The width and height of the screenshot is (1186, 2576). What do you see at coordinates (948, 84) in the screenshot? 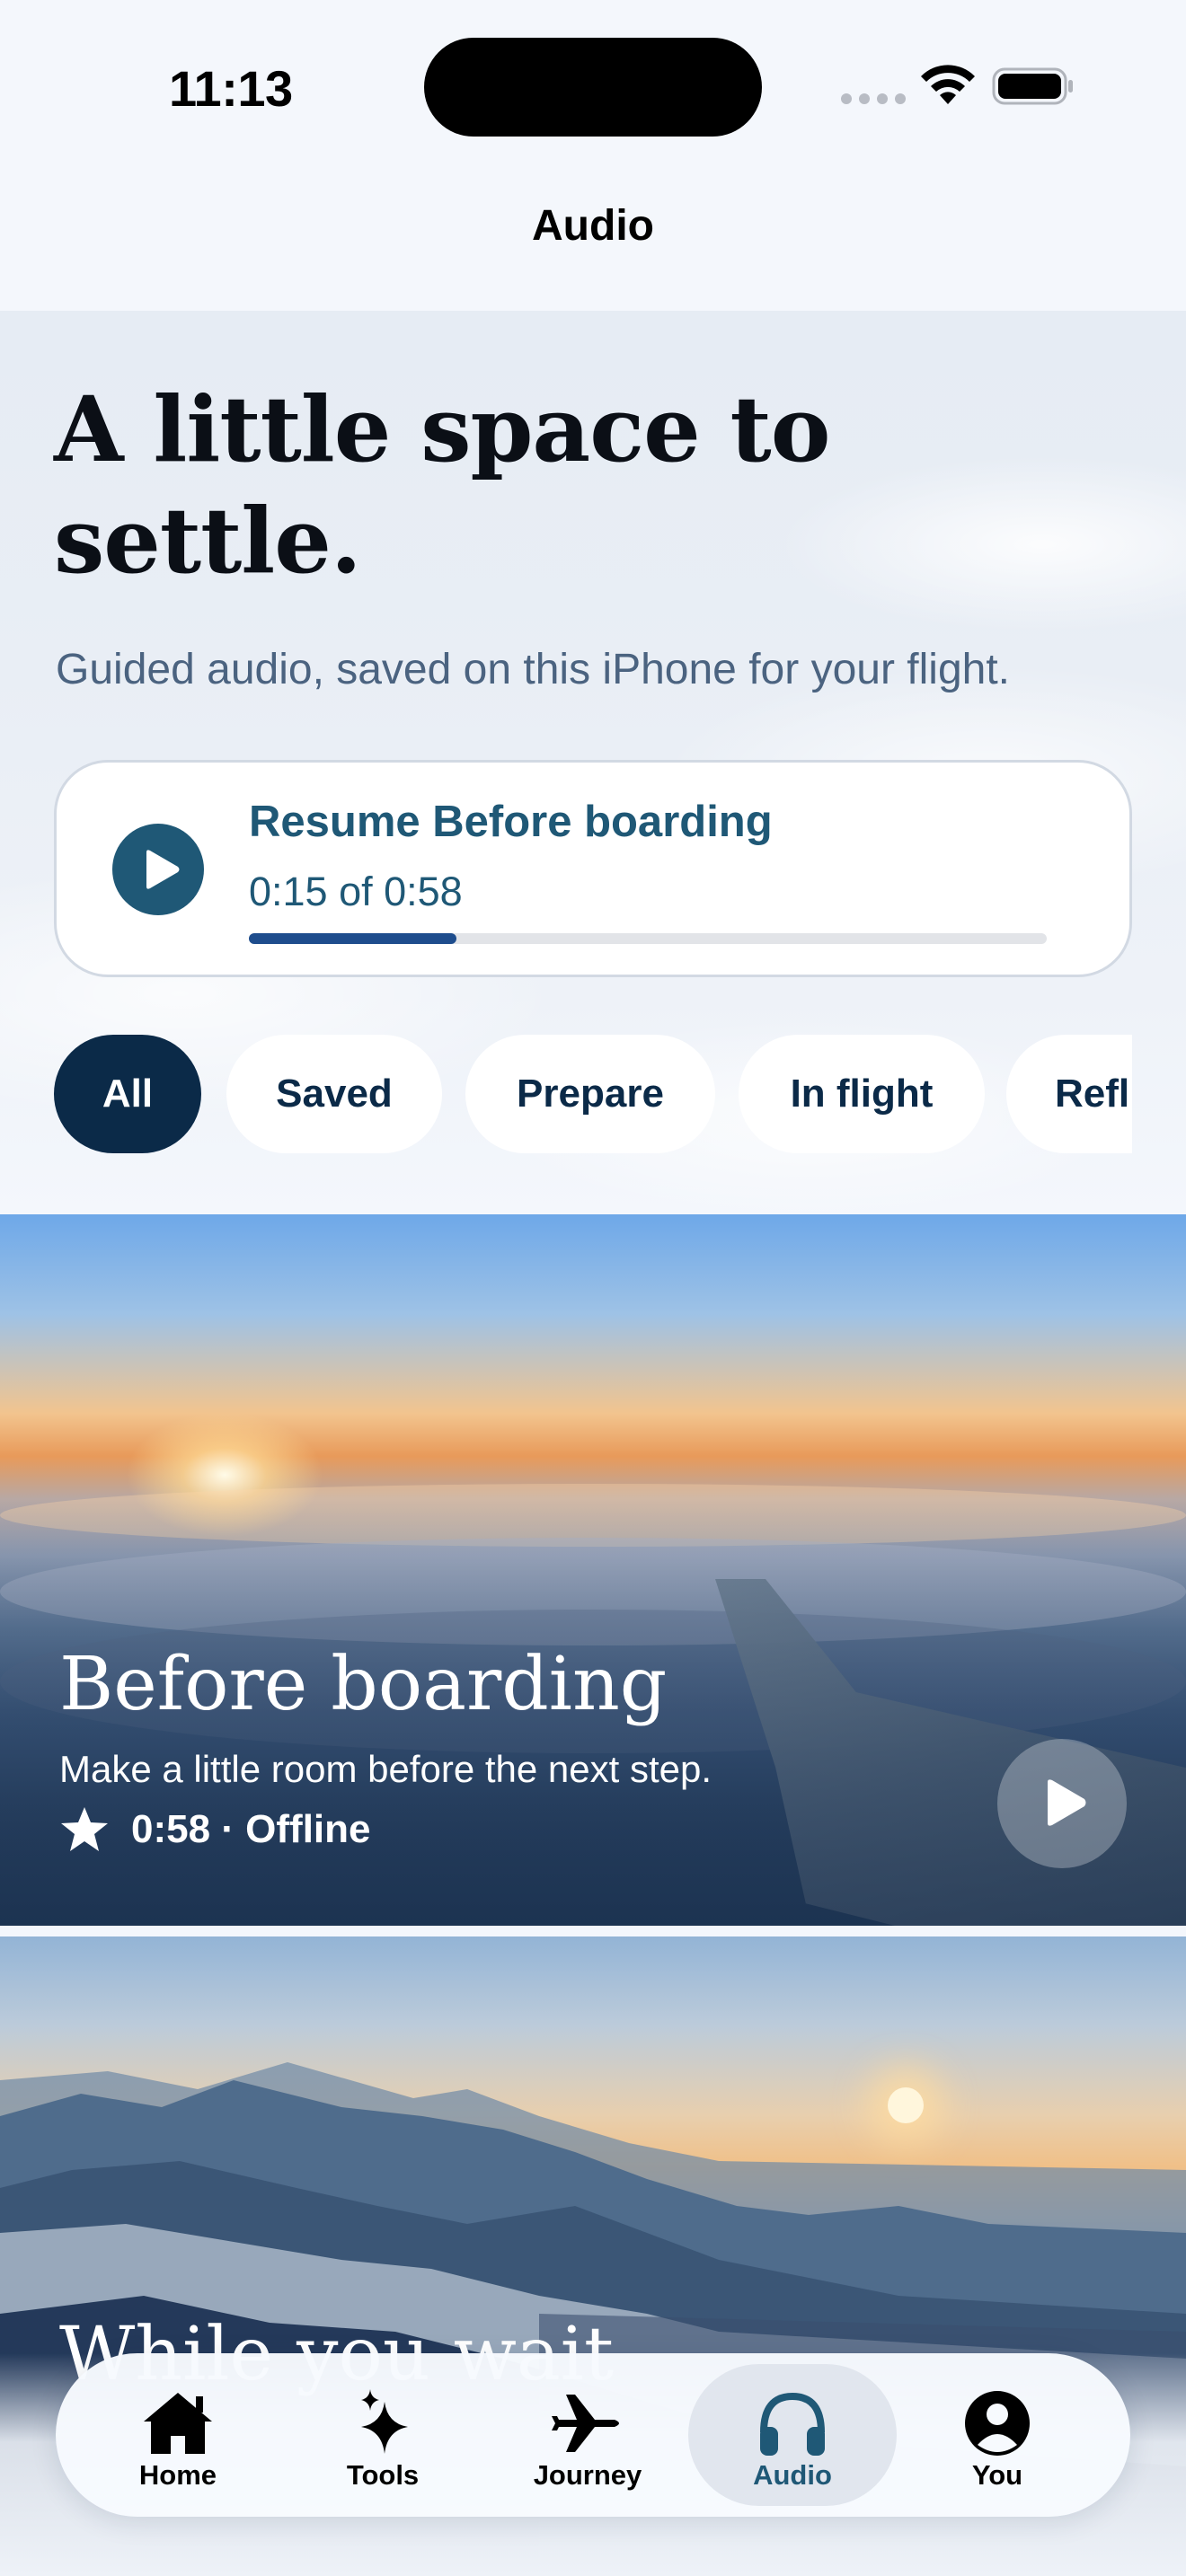
I see `wifi-icon` at bounding box center [948, 84].